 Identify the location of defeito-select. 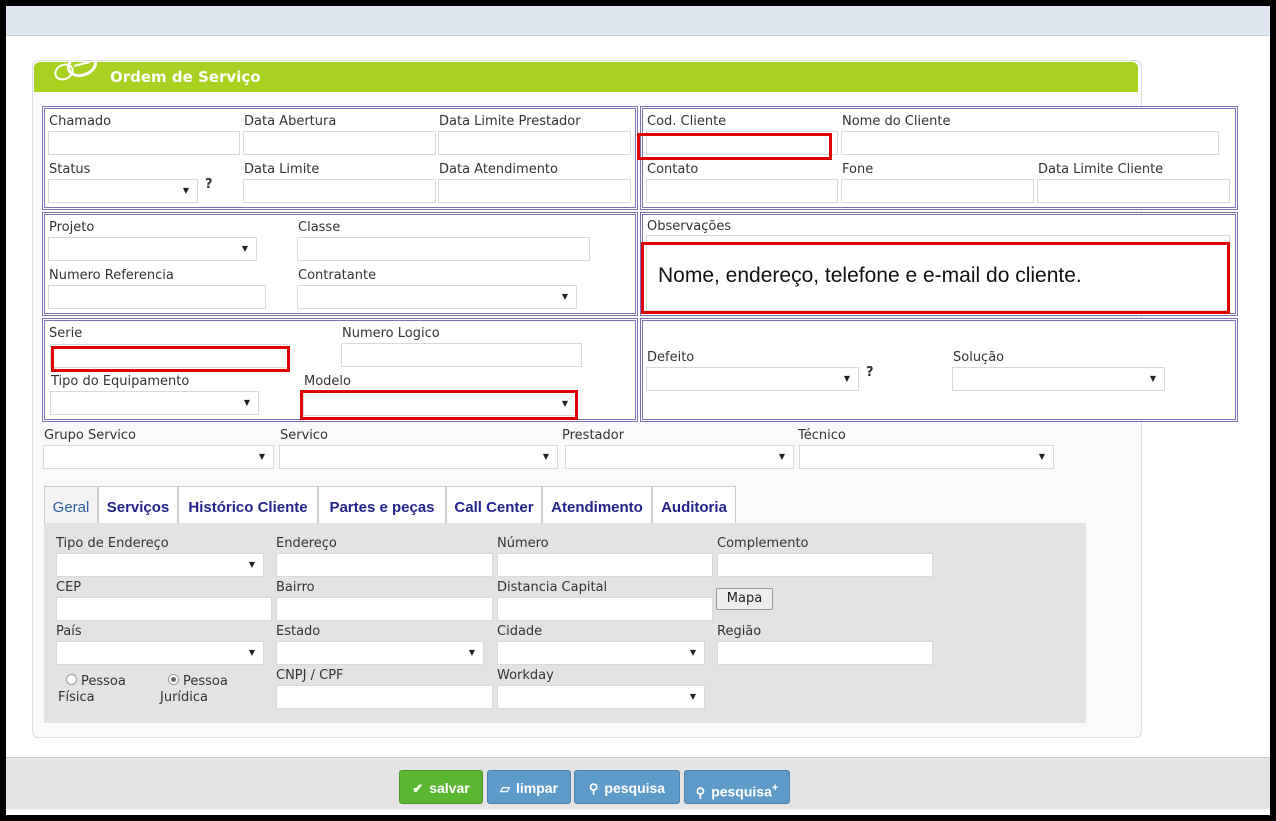
(752, 379).